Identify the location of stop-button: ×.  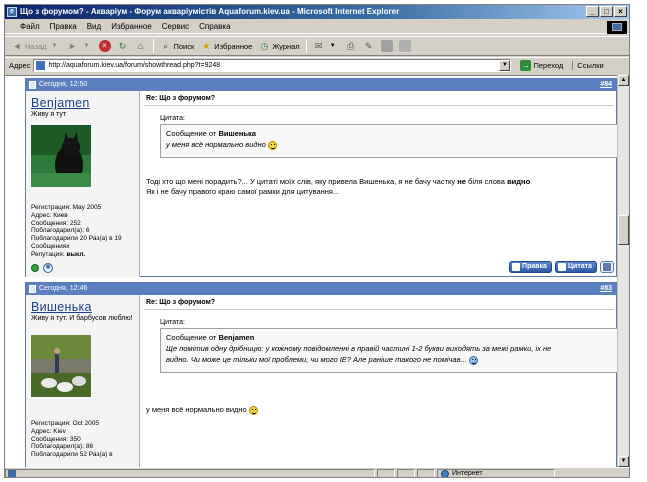
(105, 46).